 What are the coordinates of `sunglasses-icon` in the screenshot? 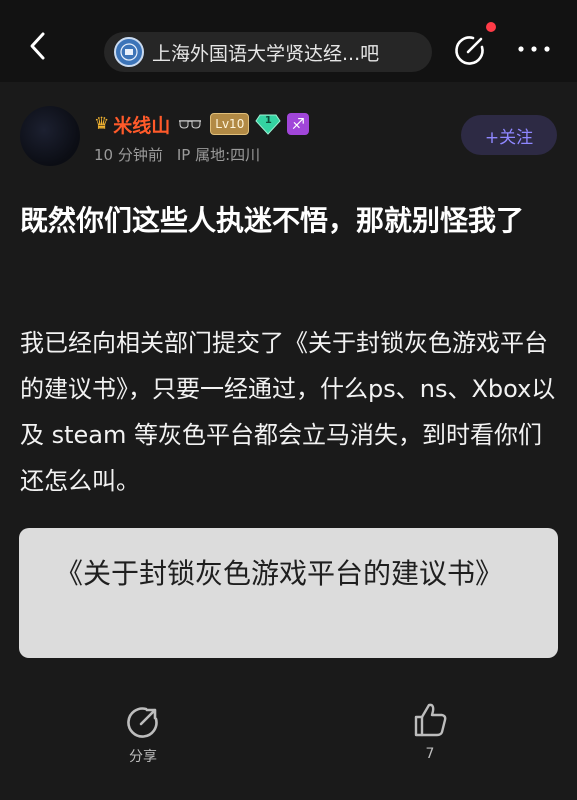 It's located at (190, 124).